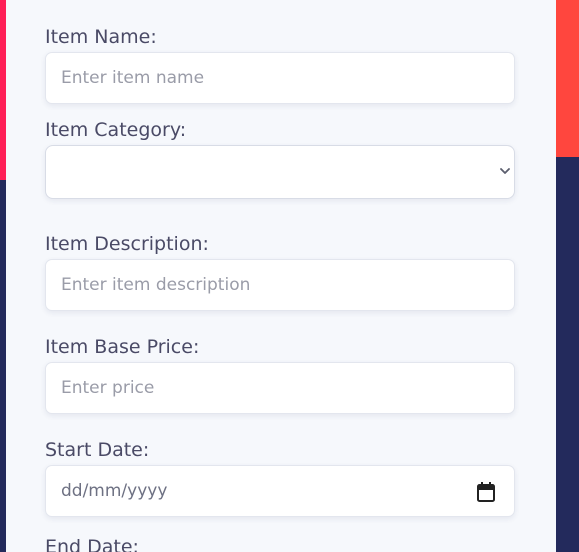  What do you see at coordinates (127, 244) in the screenshot?
I see `item-description-label: Item Description:` at bounding box center [127, 244].